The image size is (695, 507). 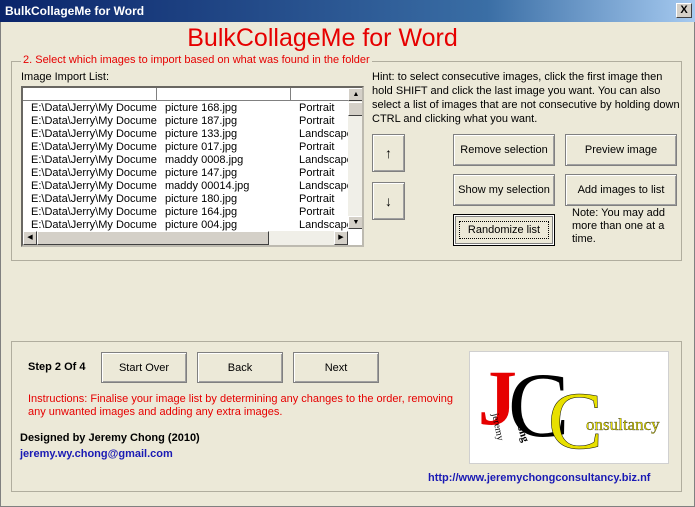 I want to click on remove-selection-label: Remove selection, so click(x=504, y=150).